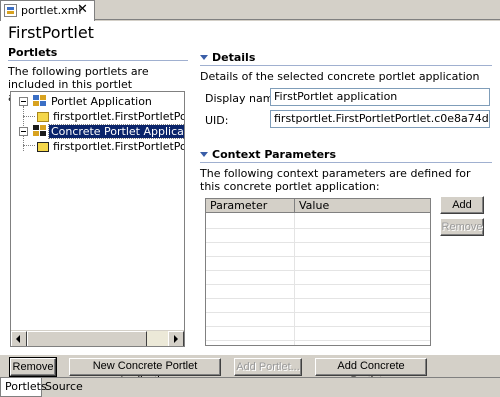  Describe the element at coordinates (43, 147) in the screenshot. I see `concrete-portlet-icon` at that location.